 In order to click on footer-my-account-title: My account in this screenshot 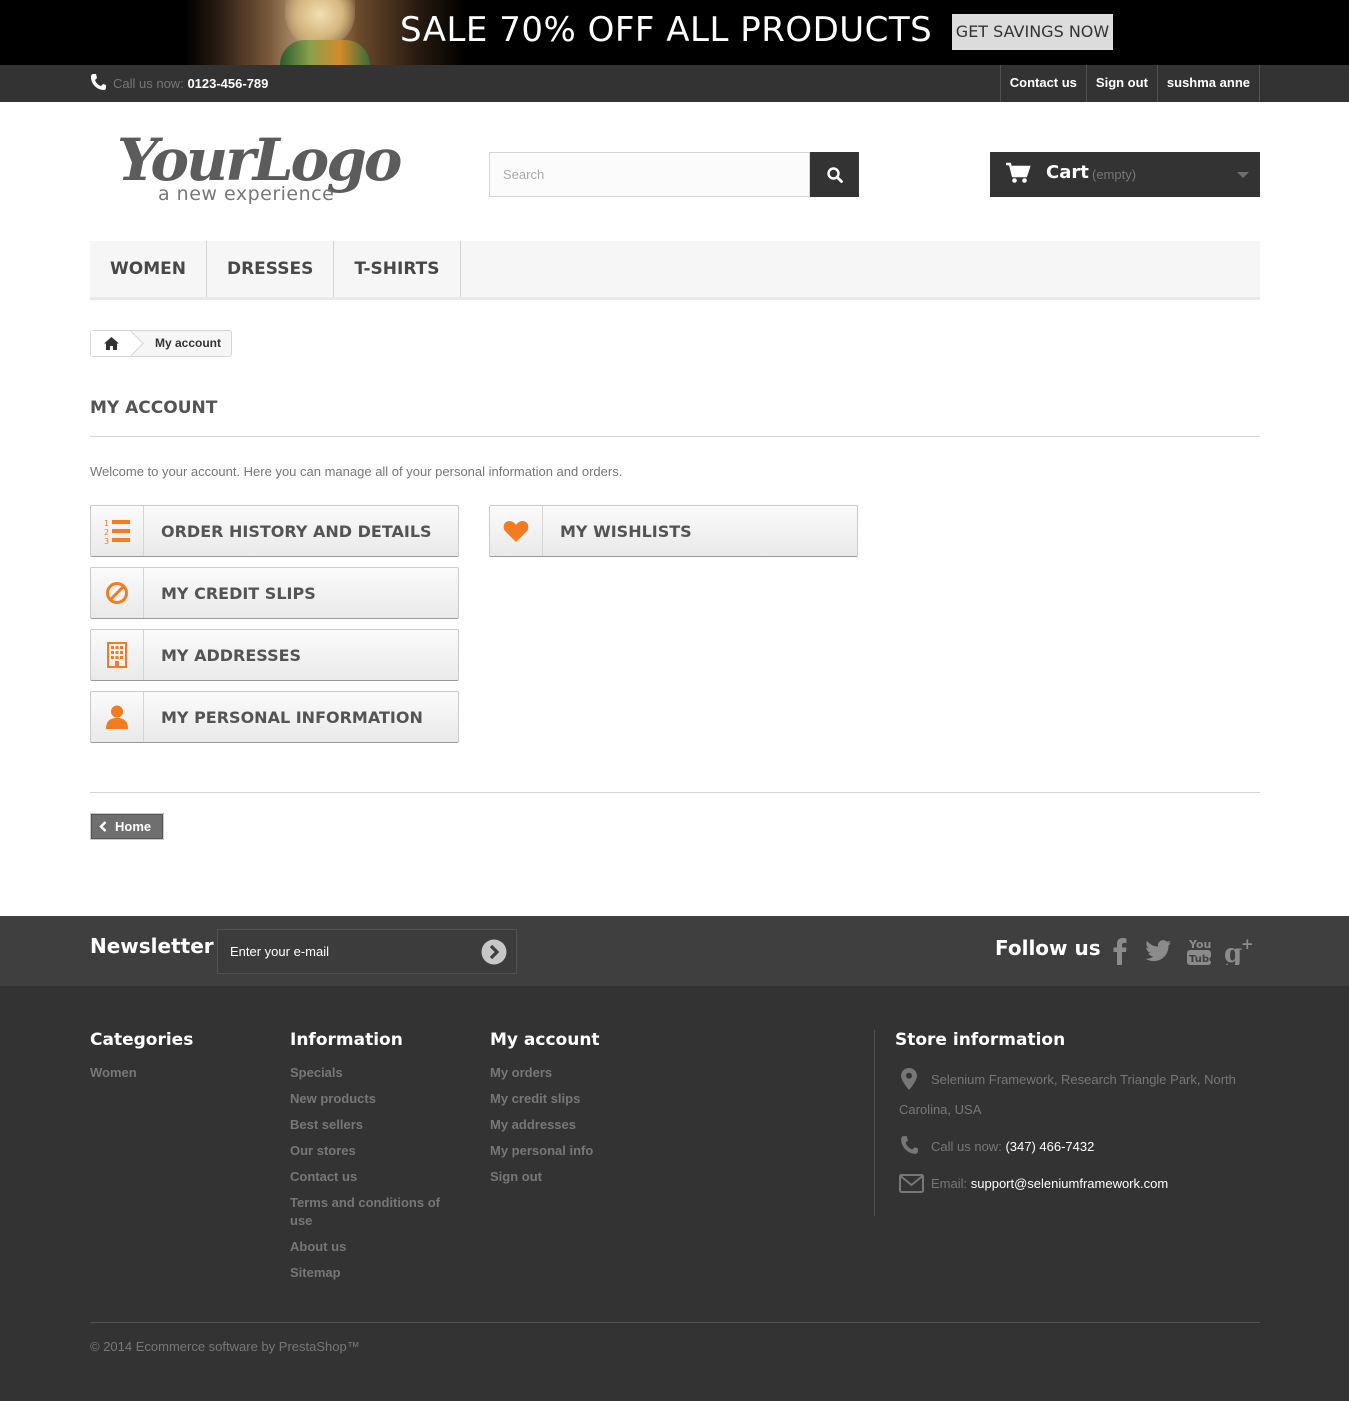, I will do `click(545, 1040)`.